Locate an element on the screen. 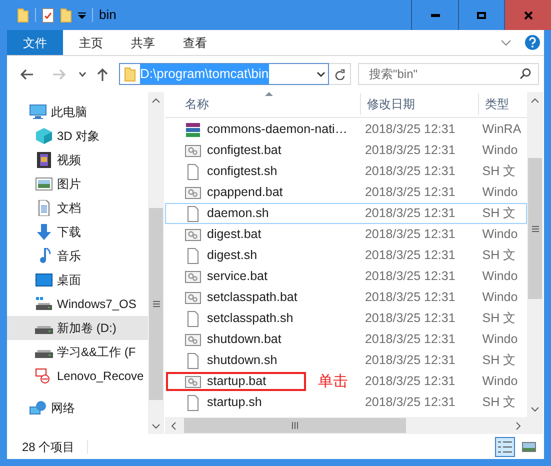 This screenshot has width=551, height=466. refresh-button is located at coordinates (340, 74).